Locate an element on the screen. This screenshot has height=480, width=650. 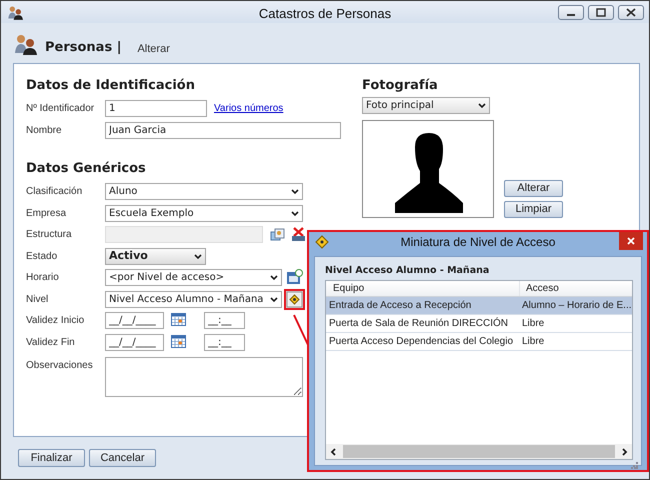
field-label: Observaciones is located at coordinates (60, 366).